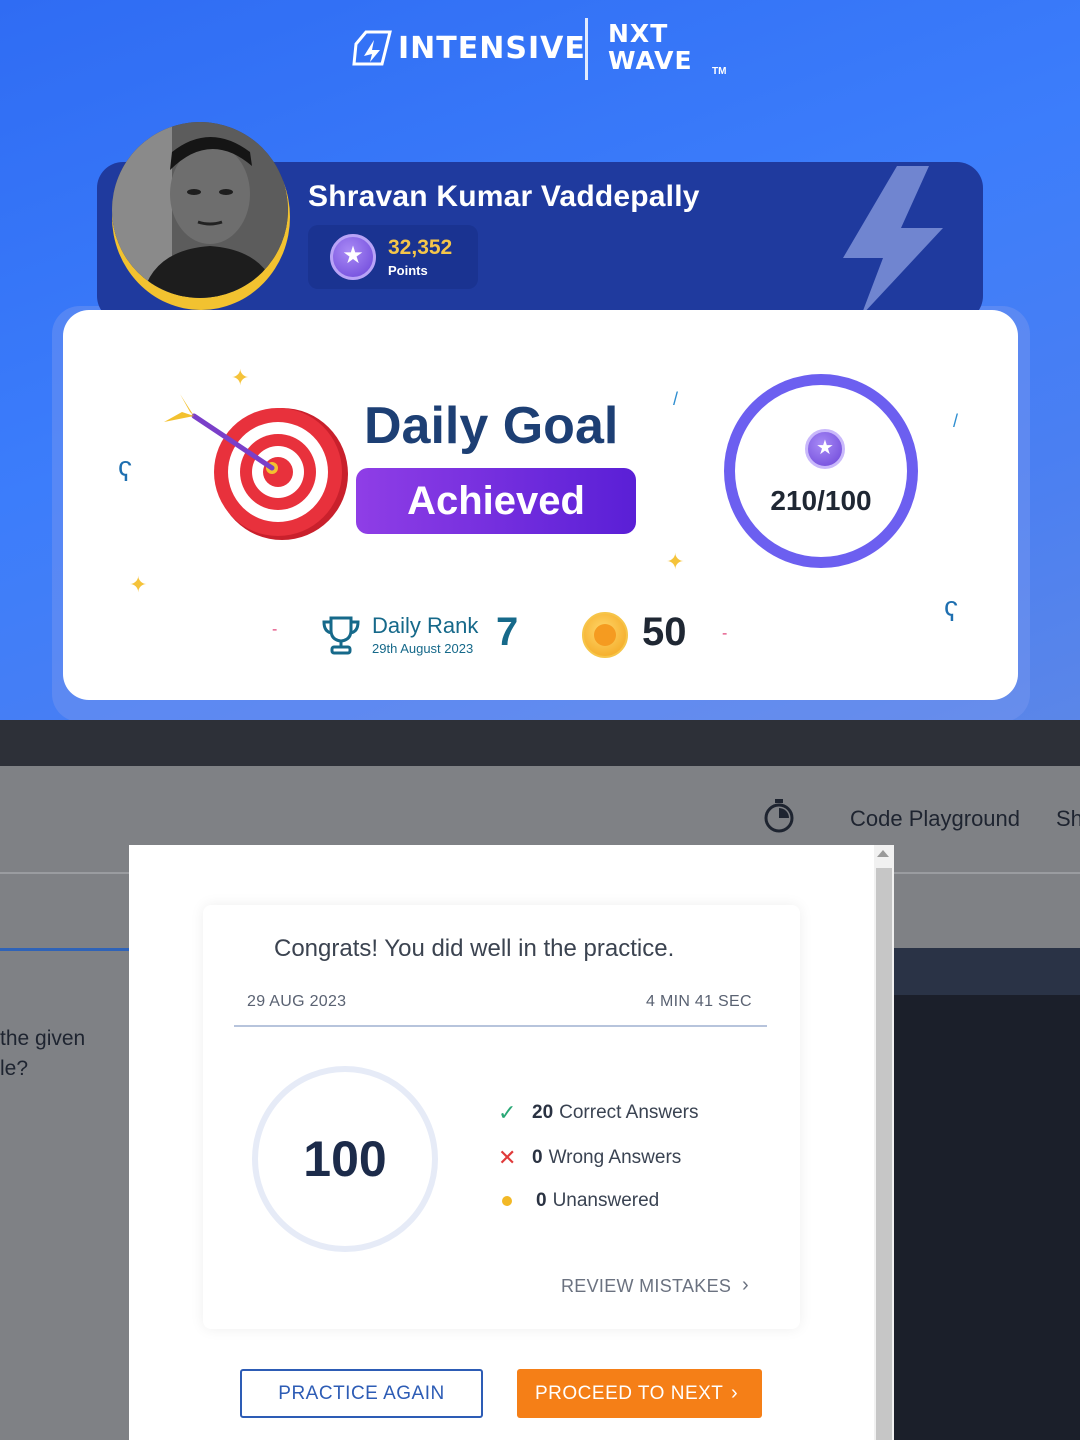 This screenshot has height=1440, width=1080. Describe the element at coordinates (664, 632) in the screenshot. I see `coins-value: 50` at that location.